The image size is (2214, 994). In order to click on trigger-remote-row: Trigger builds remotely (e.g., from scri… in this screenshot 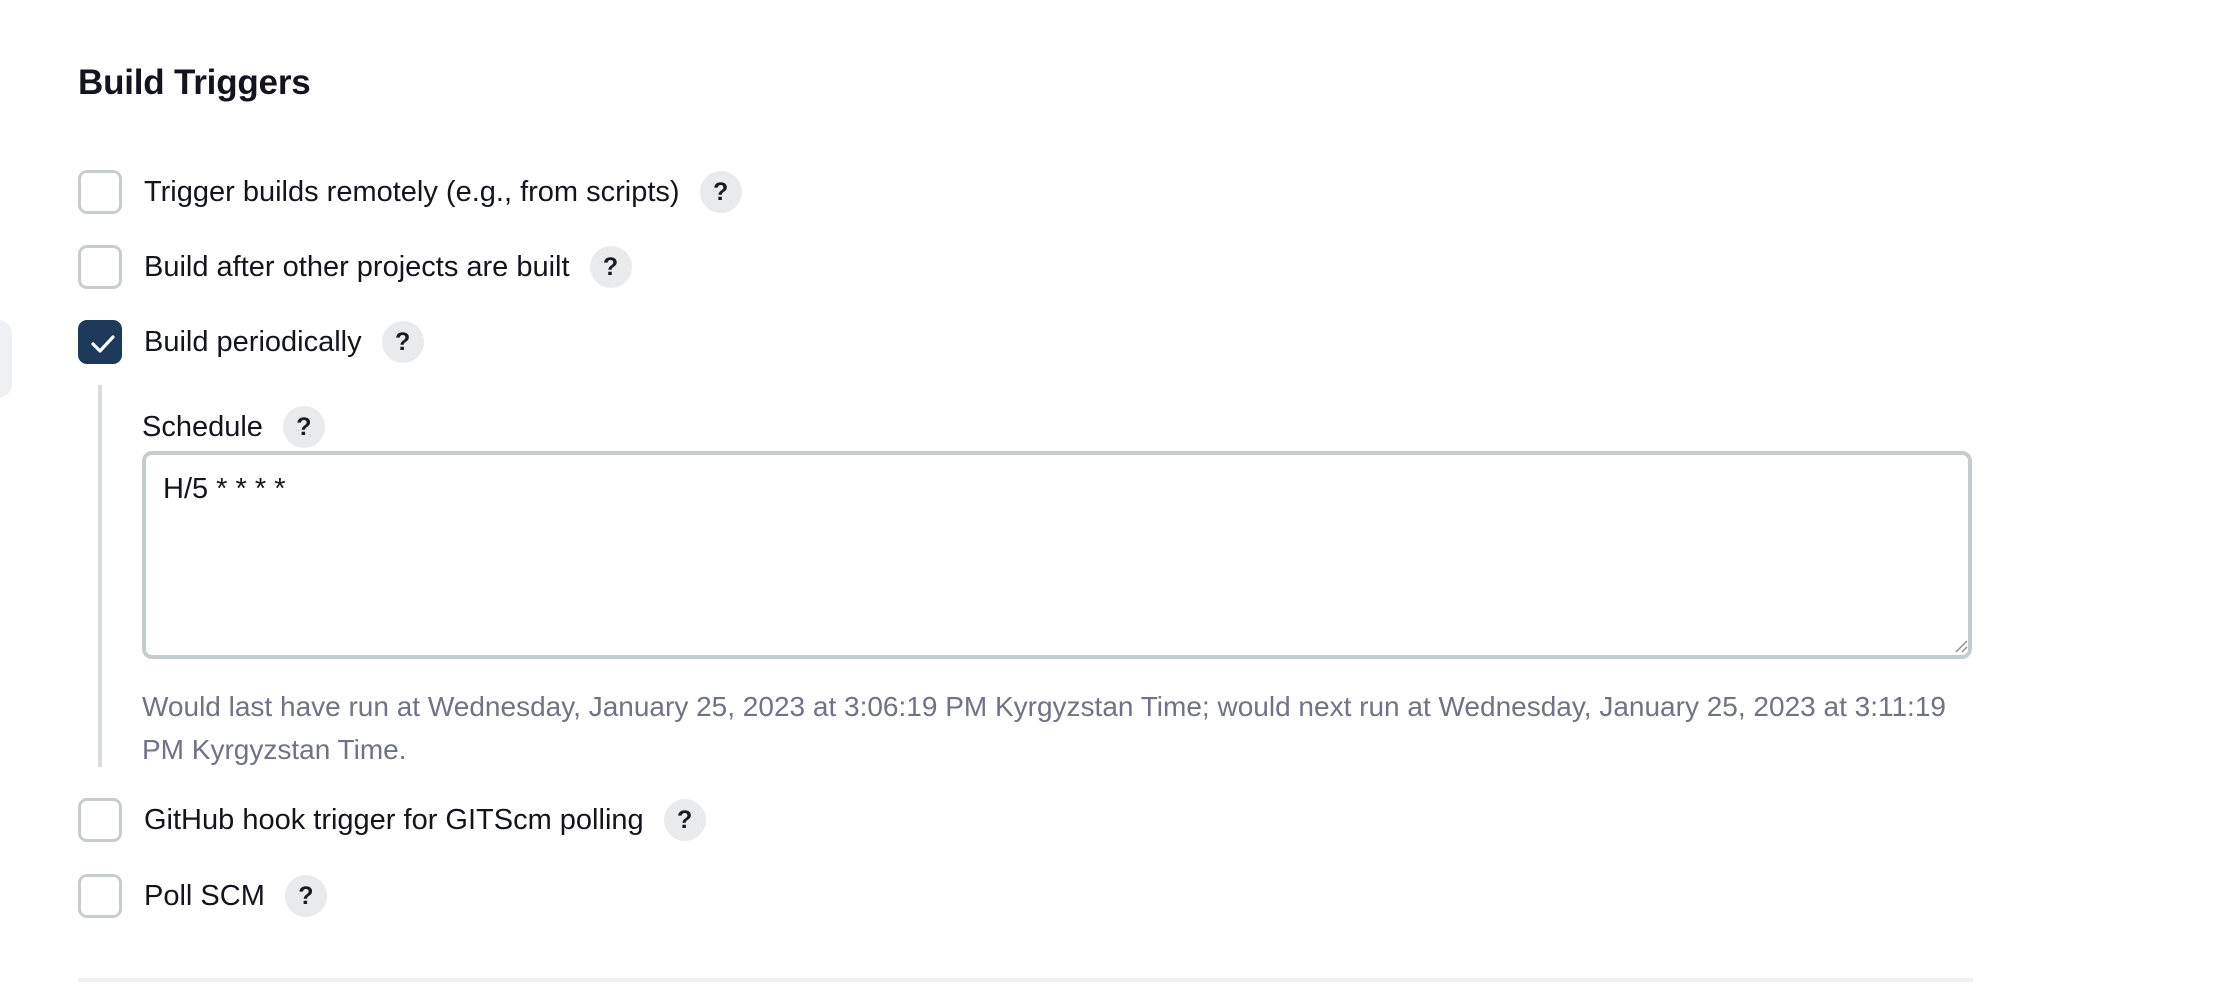, I will do `click(410, 192)`.